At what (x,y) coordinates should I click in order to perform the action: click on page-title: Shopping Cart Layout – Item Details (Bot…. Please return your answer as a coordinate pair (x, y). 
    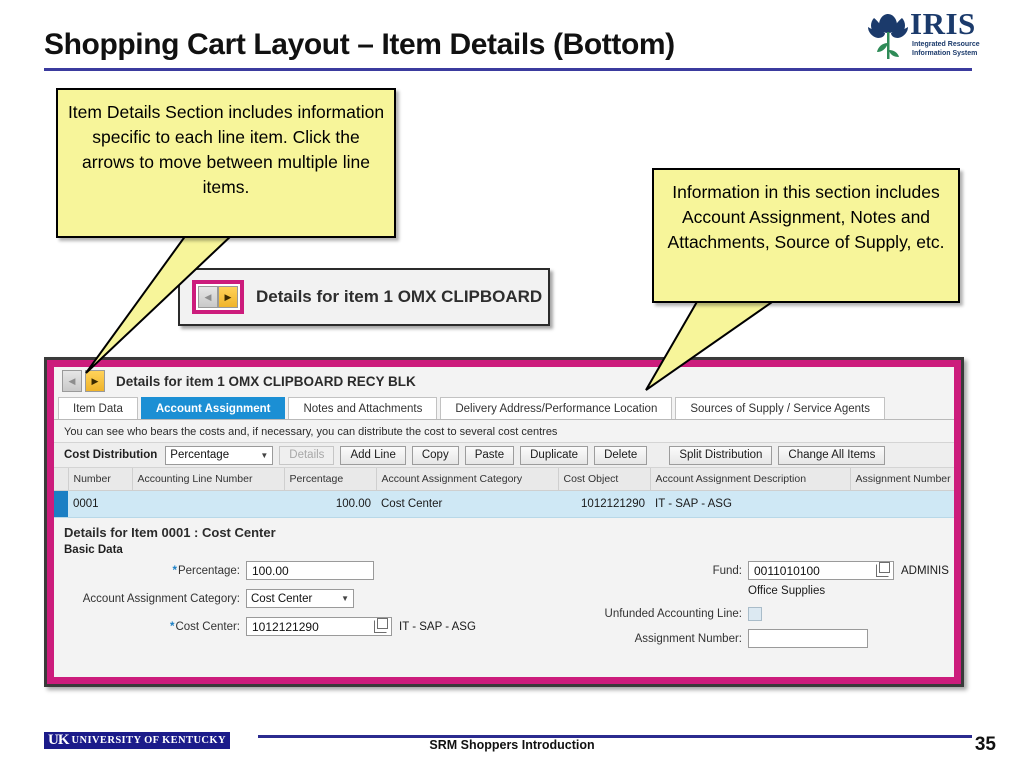
    Looking at the image, I should click on (359, 44).